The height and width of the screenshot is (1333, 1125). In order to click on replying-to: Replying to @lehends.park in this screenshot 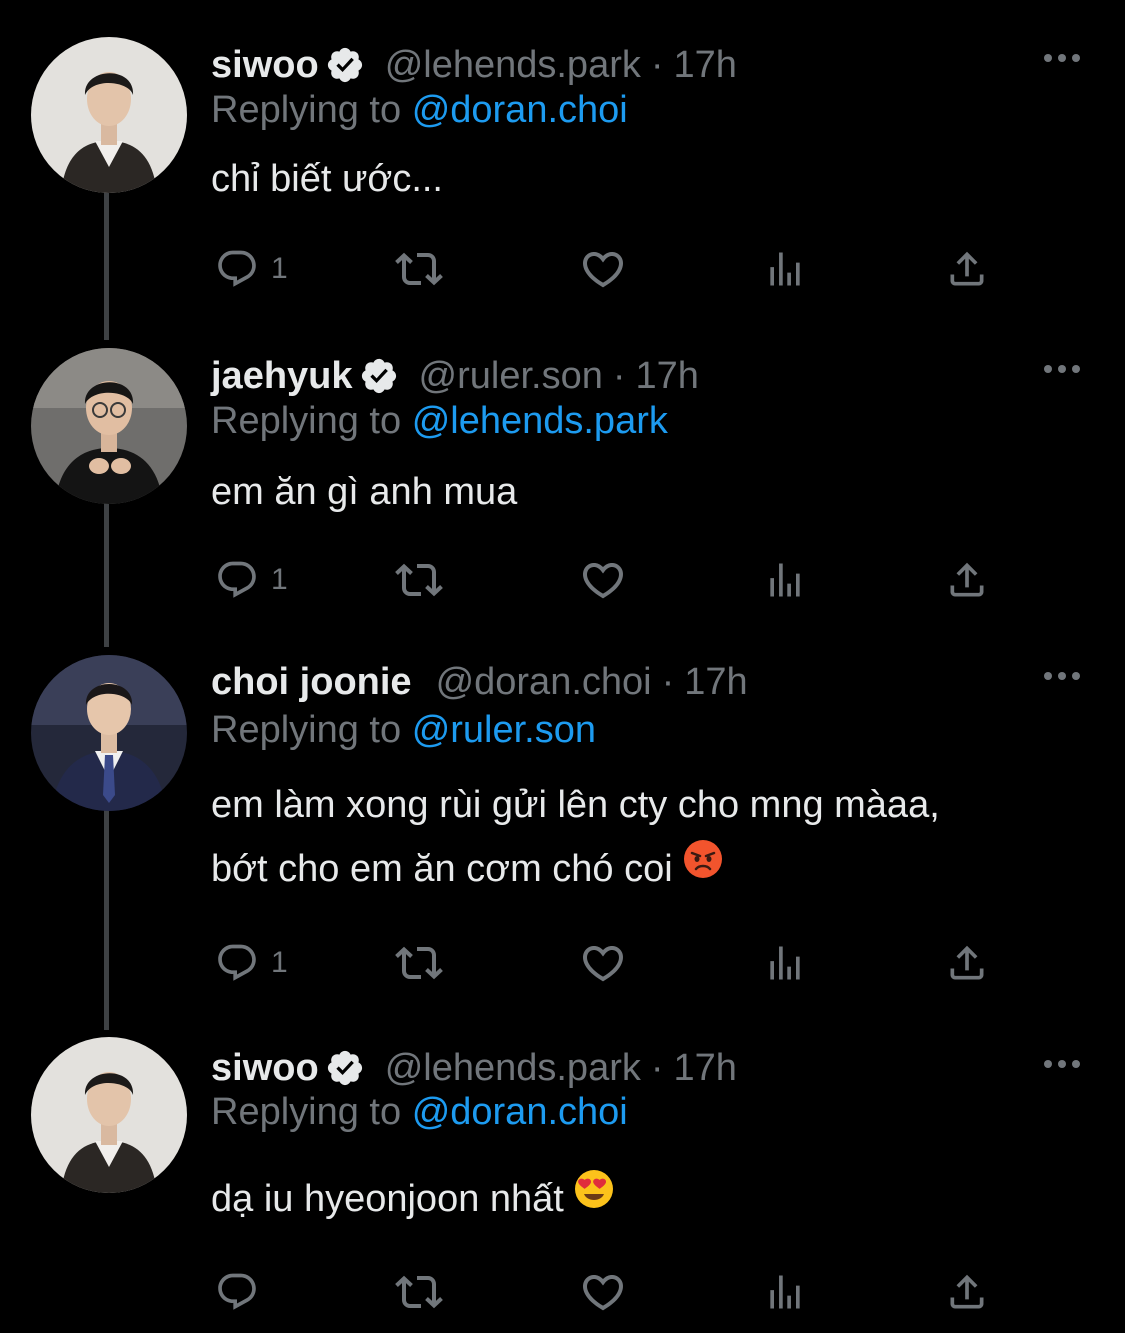, I will do `click(439, 421)`.